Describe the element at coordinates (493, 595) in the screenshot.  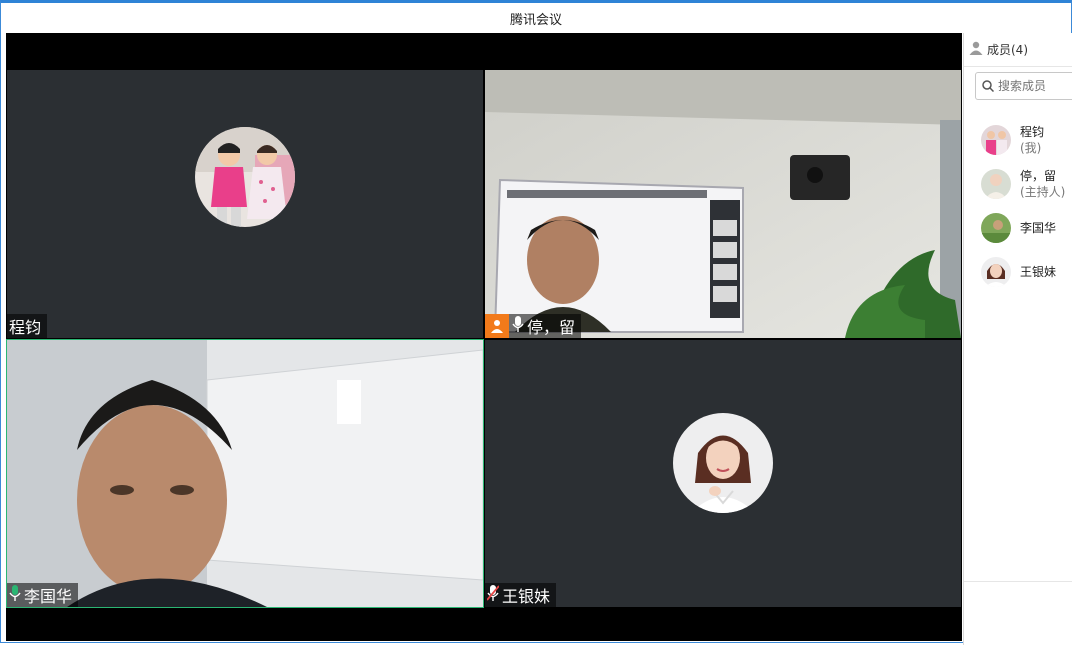
I see `microphone-muted-icon` at that location.